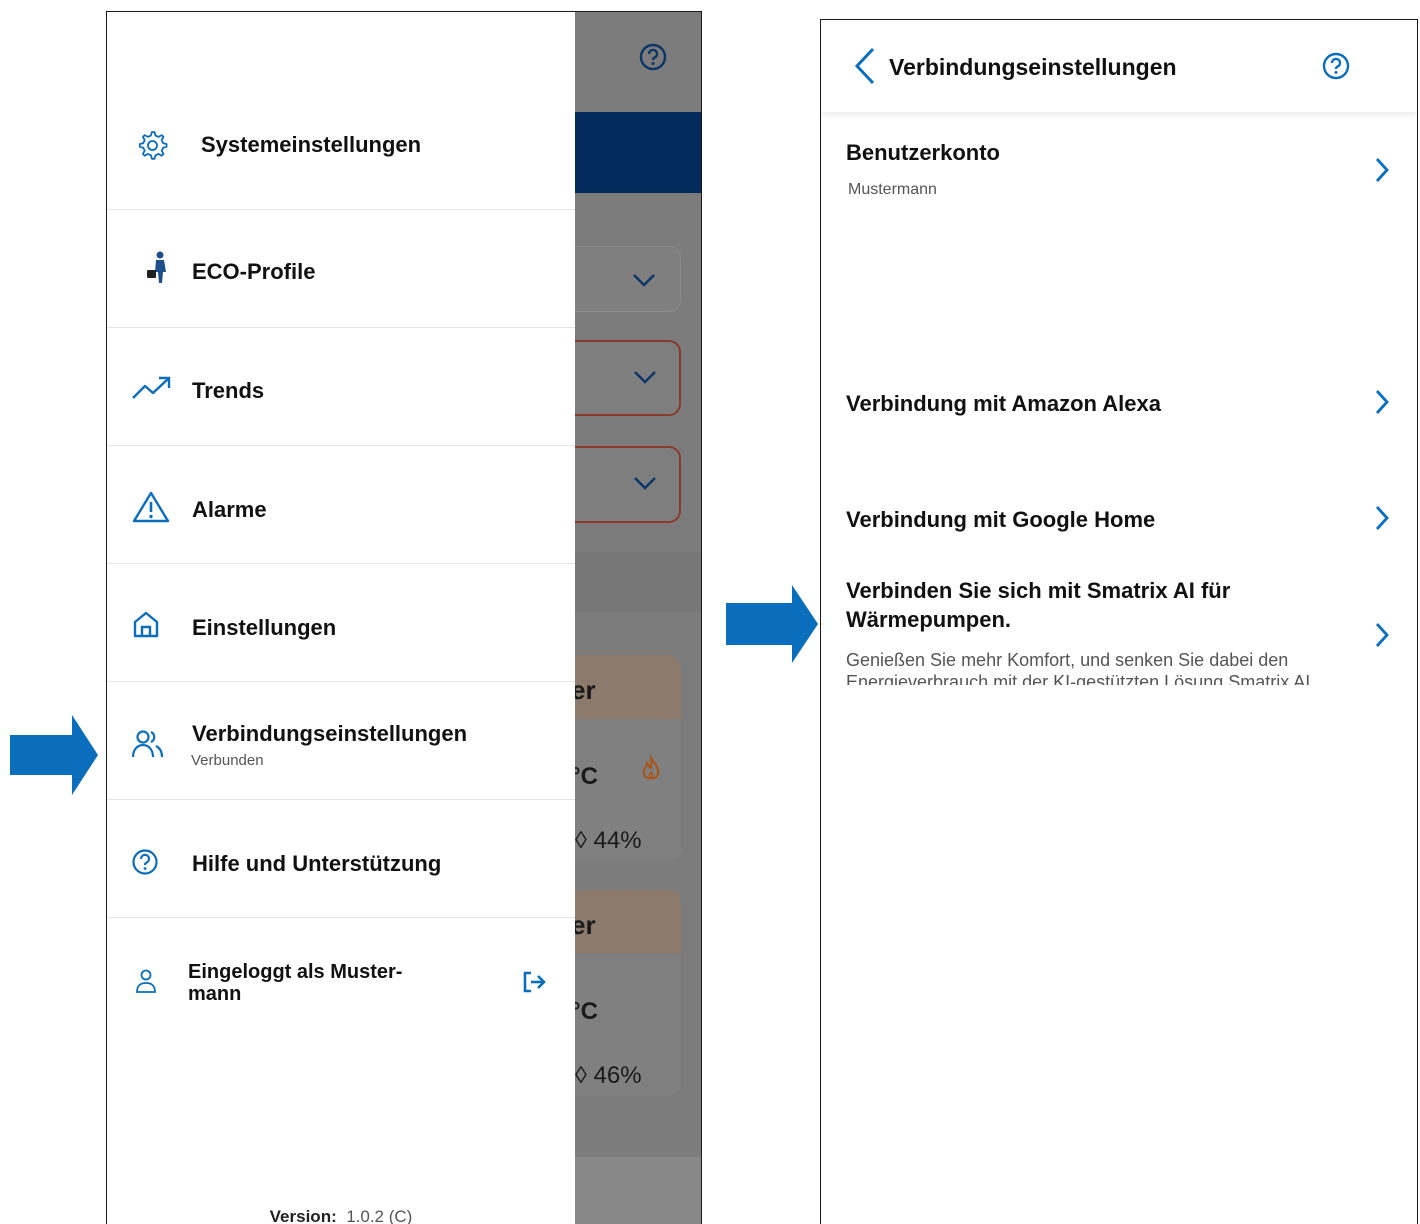  I want to click on warning-icon, so click(151, 507).